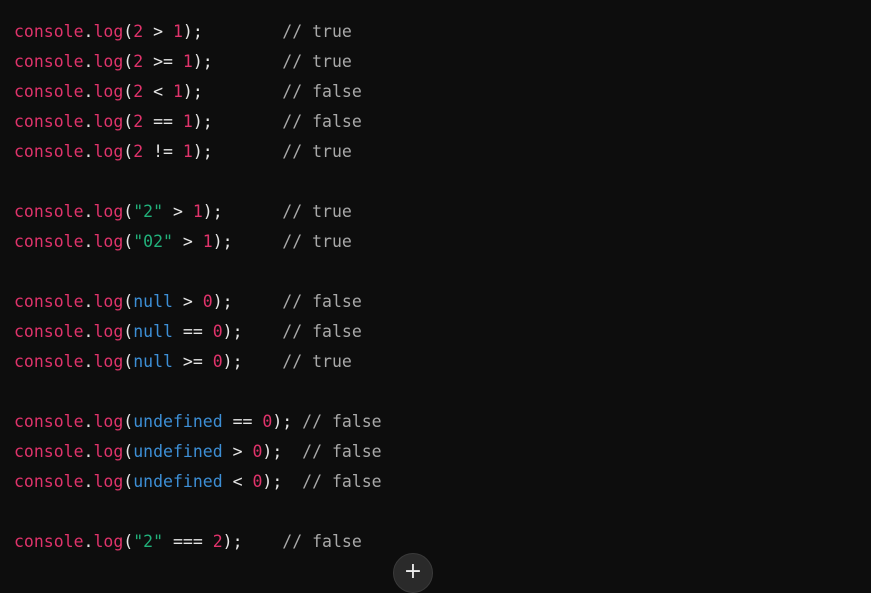  I want to click on code-line: console.log(2 == 1); // false, so click(198, 122).